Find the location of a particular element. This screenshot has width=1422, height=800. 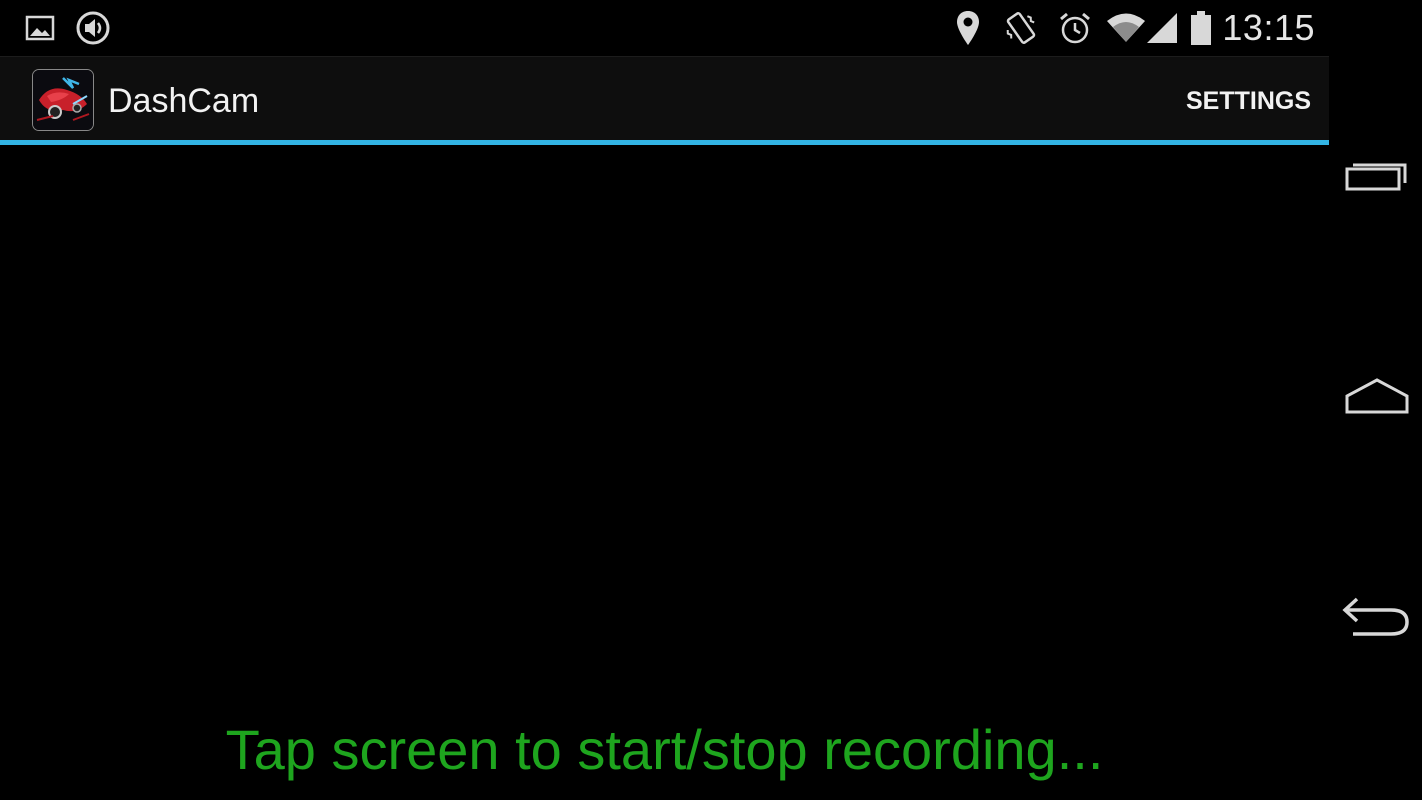

vibrate-icon is located at coordinates (1021, 28).